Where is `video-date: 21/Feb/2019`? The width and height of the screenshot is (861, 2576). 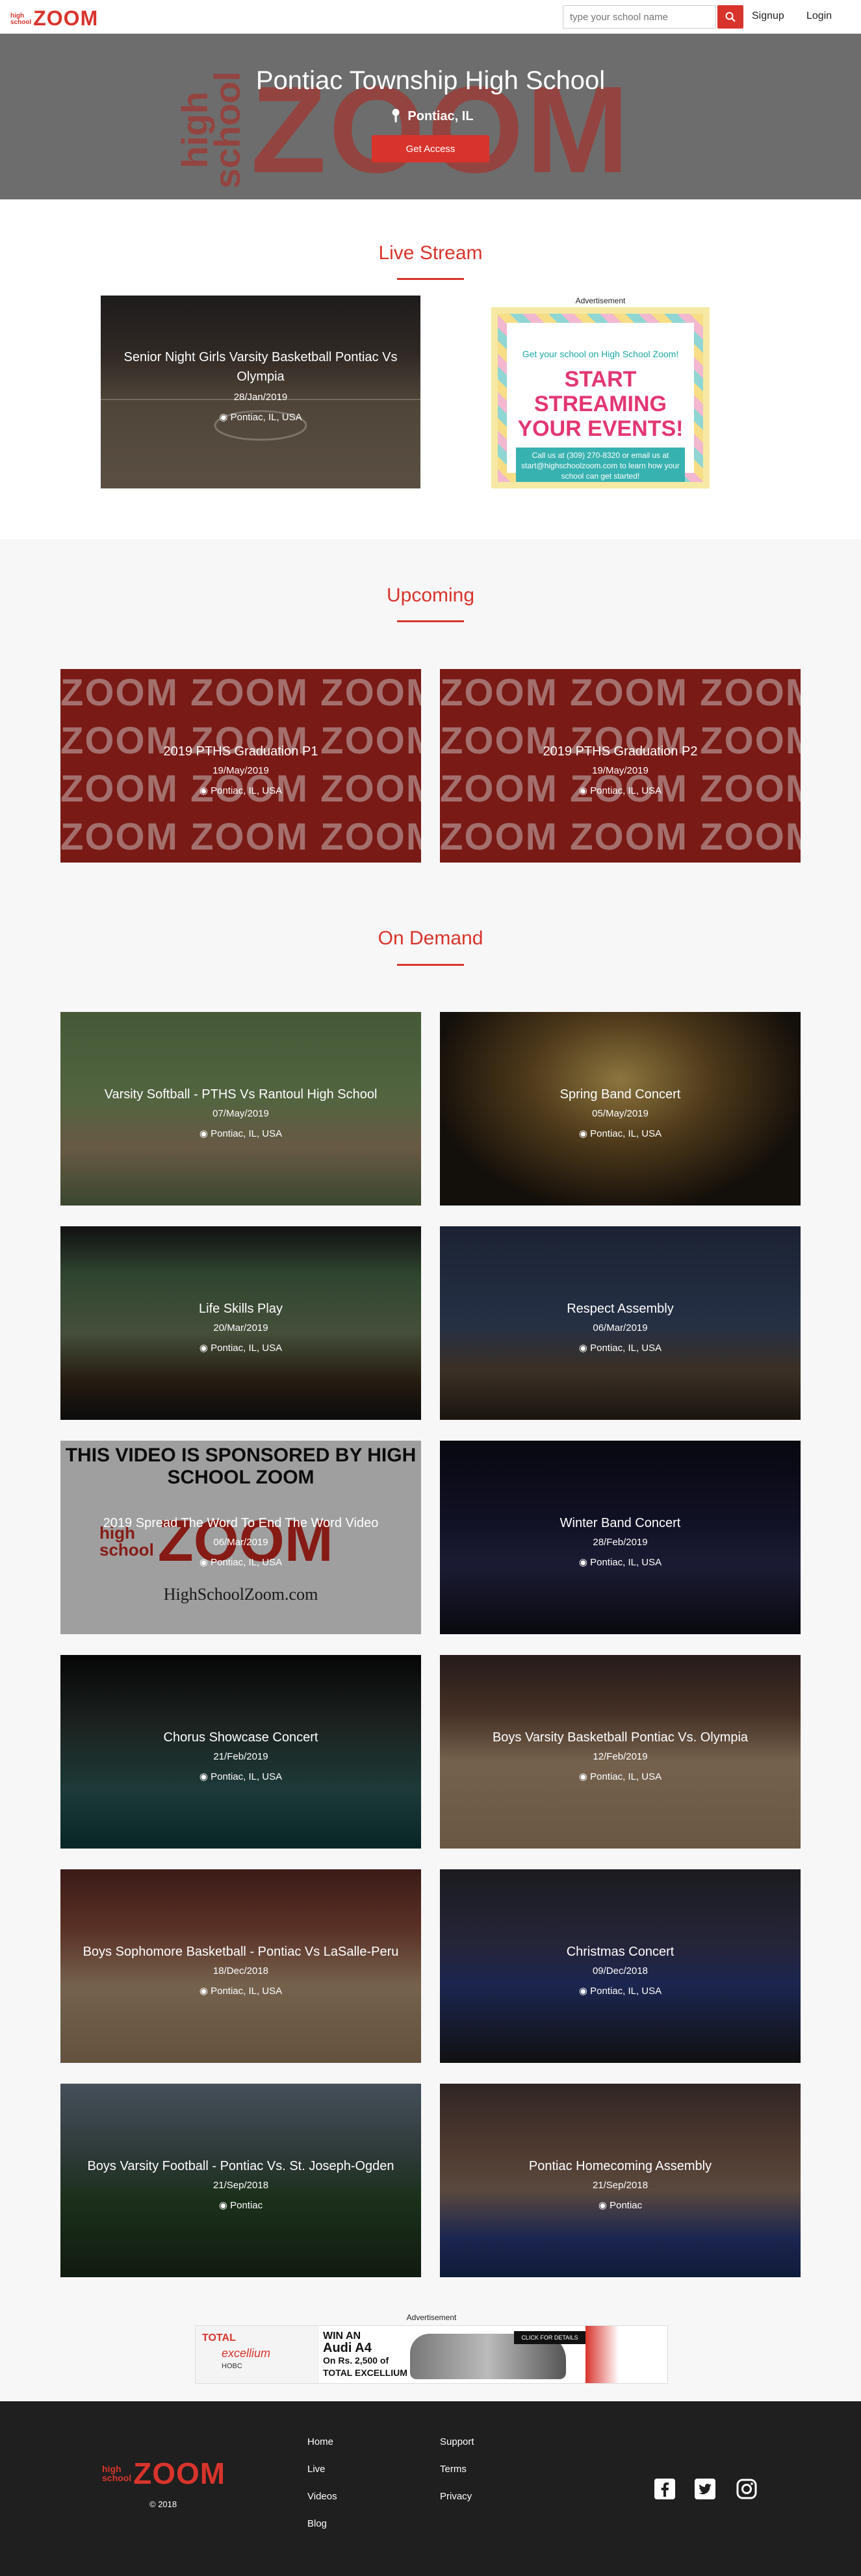 video-date: 21/Feb/2019 is located at coordinates (240, 1756).